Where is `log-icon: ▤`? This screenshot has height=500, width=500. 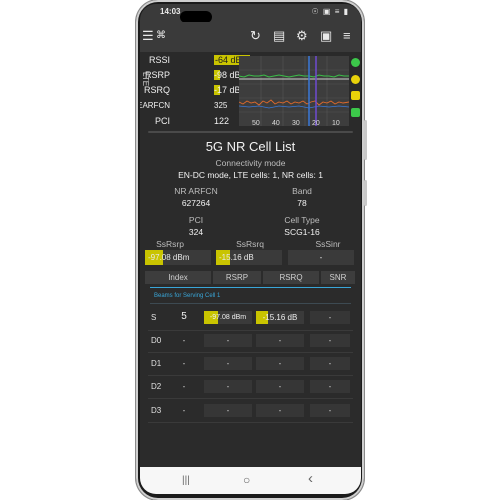 log-icon: ▤ is located at coordinates (279, 36).